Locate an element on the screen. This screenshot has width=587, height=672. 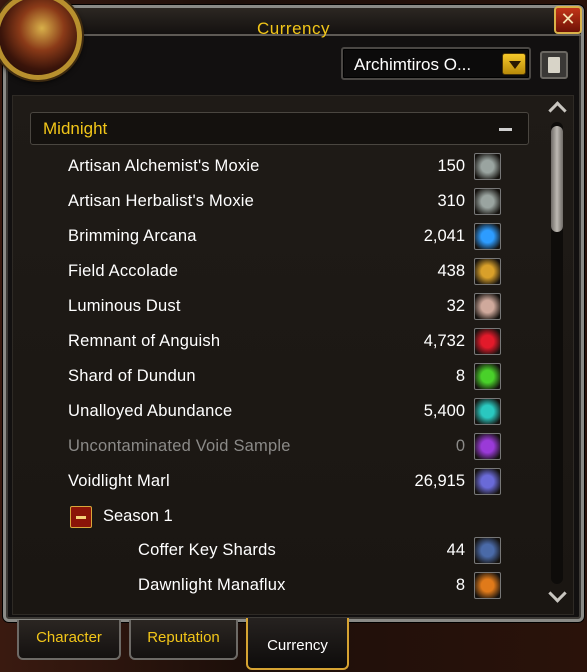
scroll-up-icon is located at coordinates (557, 107).